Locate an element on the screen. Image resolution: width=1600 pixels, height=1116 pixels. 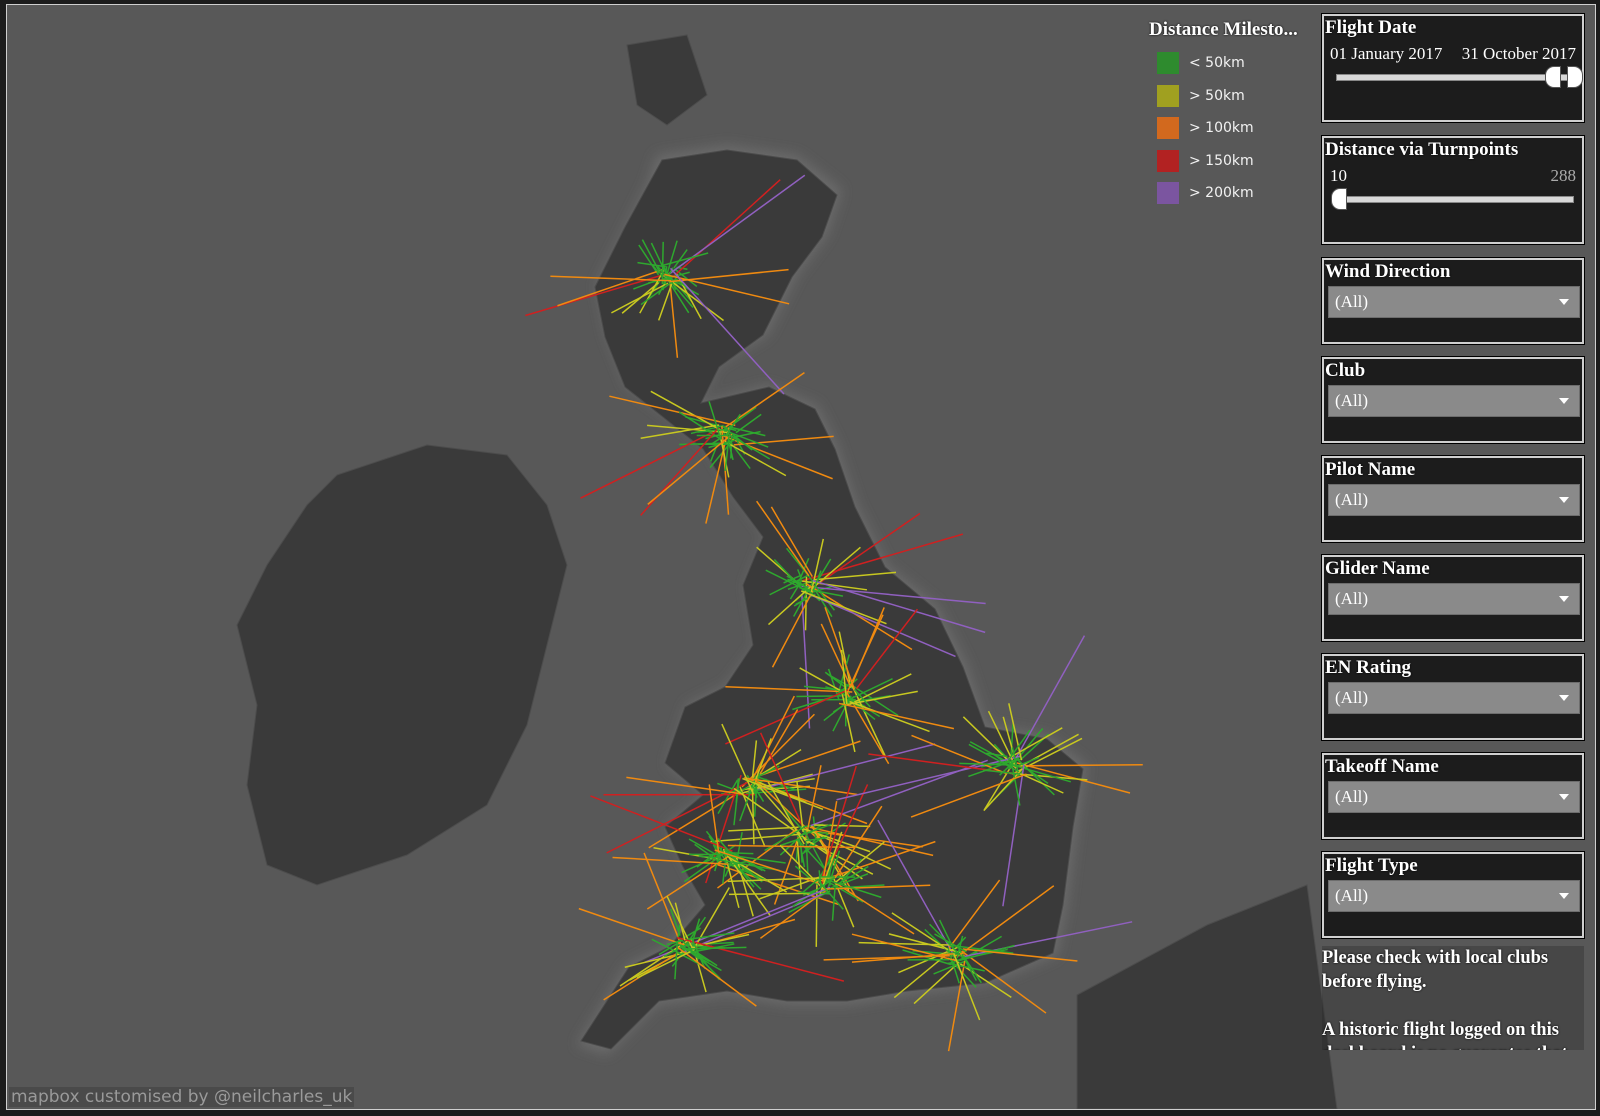
legend-item-gt200: > 200km is located at coordinates (1223, 193).